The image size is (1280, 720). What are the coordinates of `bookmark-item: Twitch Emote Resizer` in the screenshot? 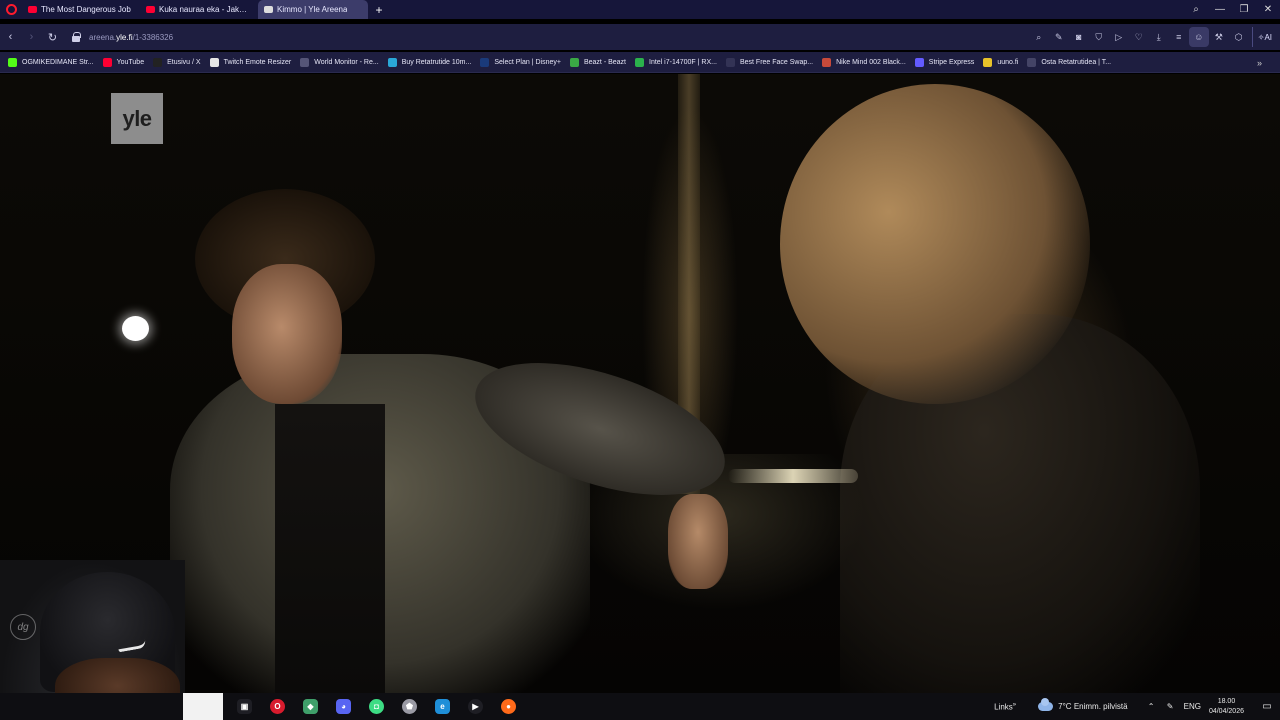 It's located at (250, 62).